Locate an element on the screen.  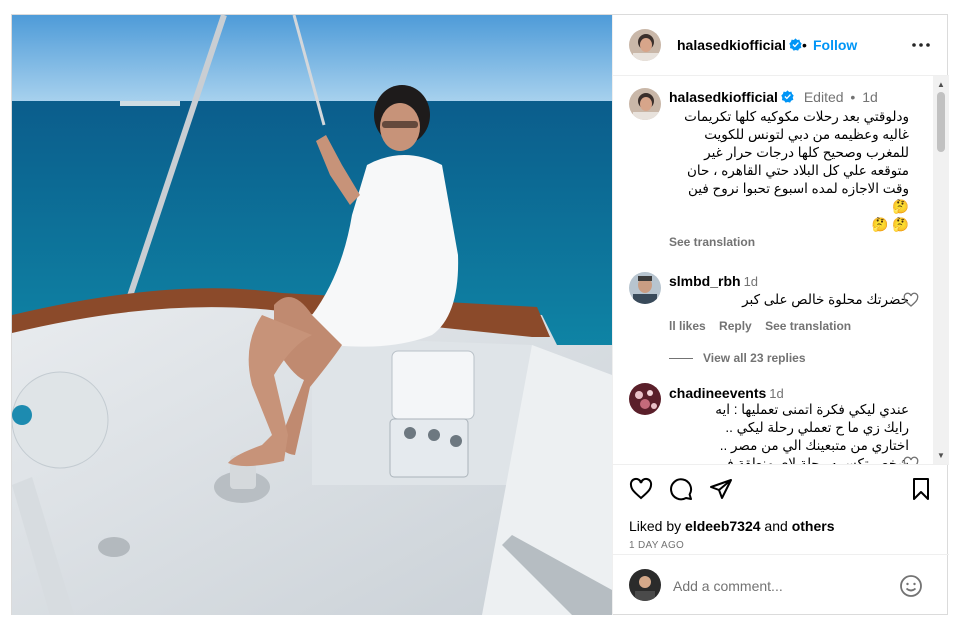
comment-reply-button: Reply is located at coordinates (735, 326).